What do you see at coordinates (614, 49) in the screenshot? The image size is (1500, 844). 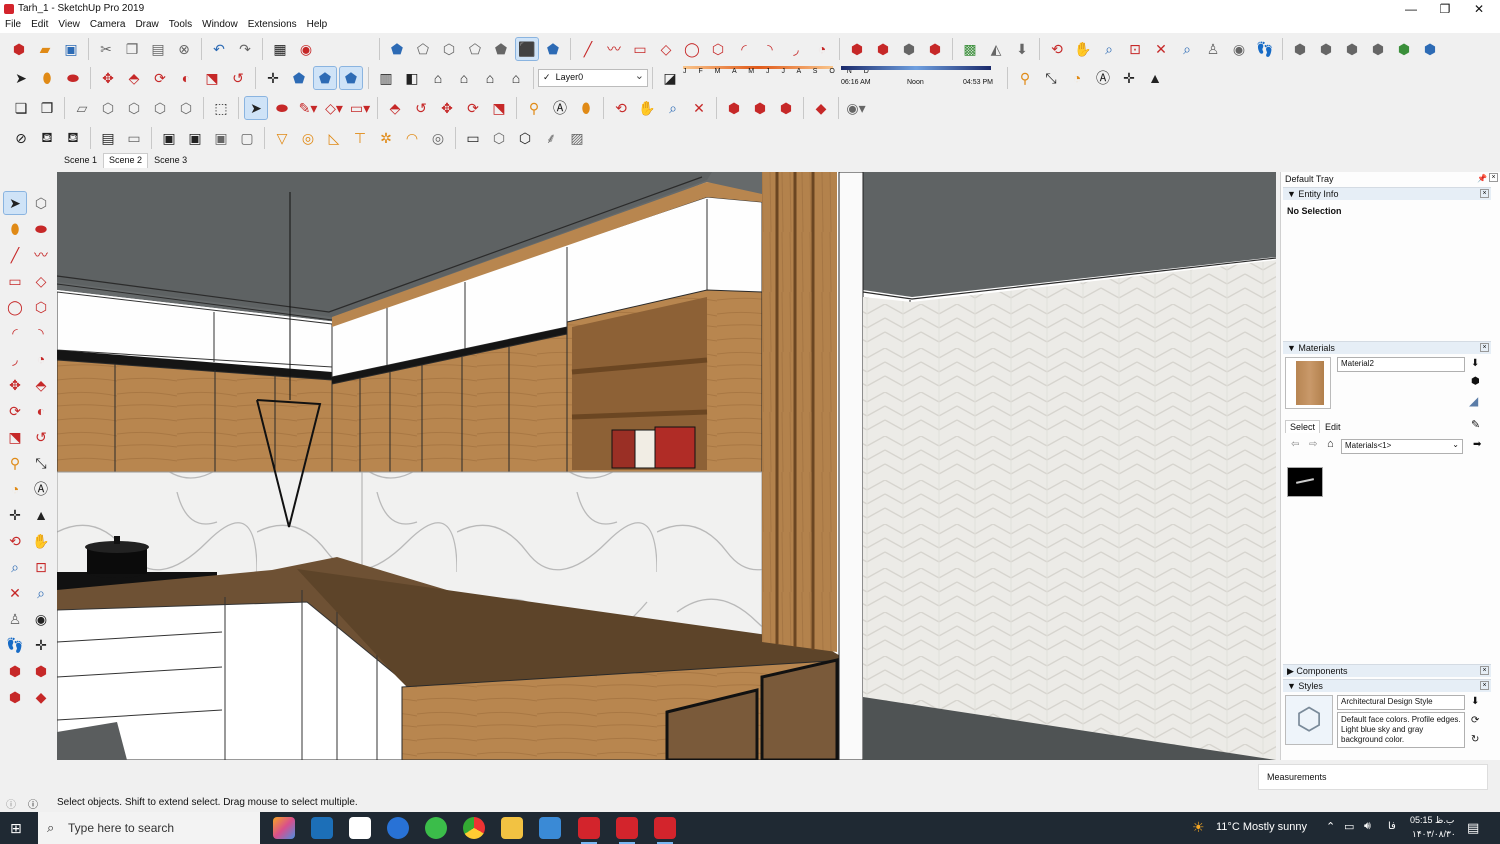 I see `freehand-icon: 〰` at bounding box center [614, 49].